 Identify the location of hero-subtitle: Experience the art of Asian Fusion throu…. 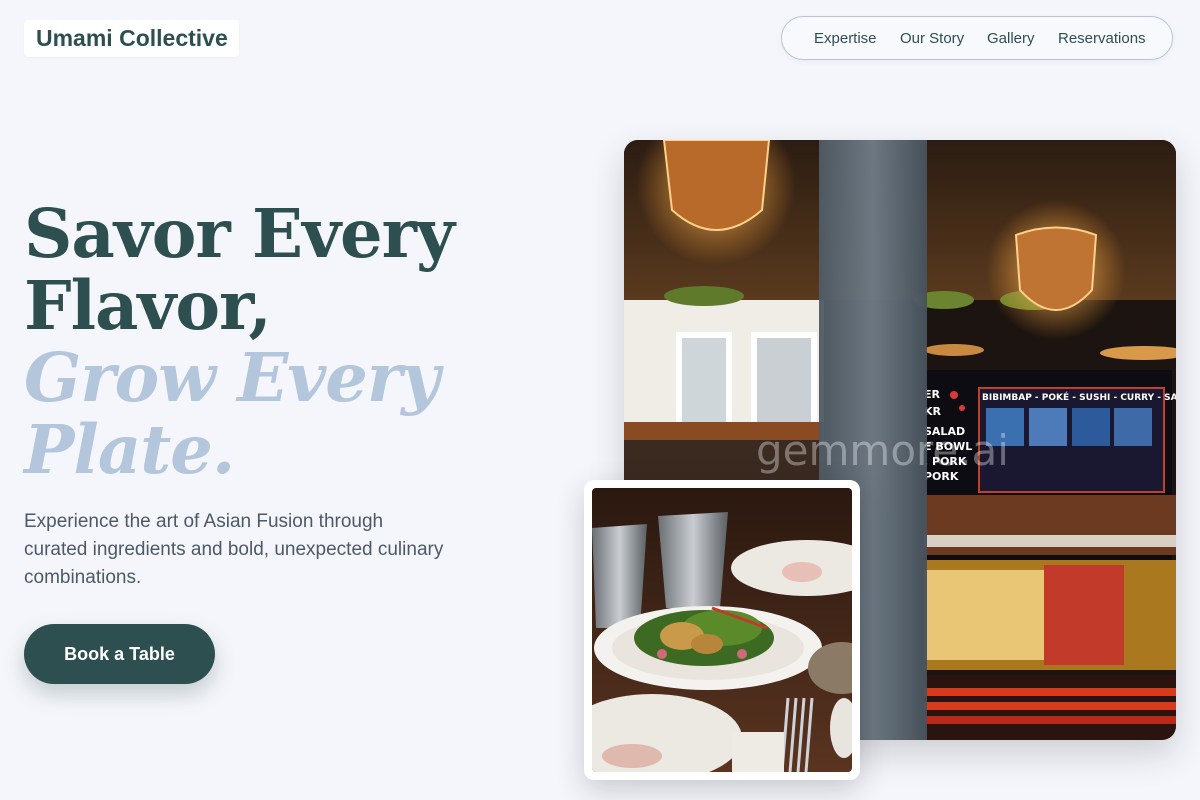
(234, 549).